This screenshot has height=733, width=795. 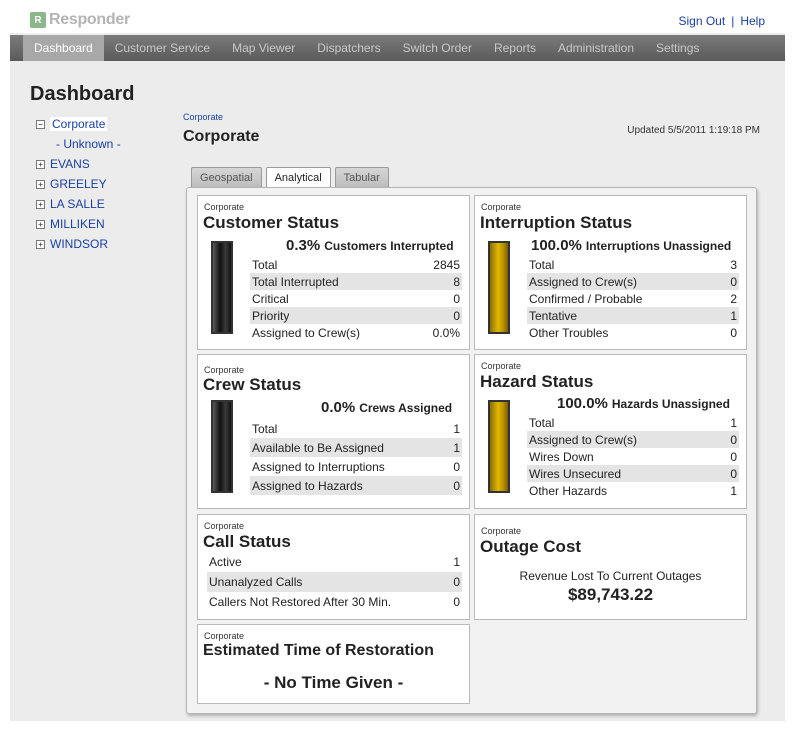 What do you see at coordinates (318, 447) in the screenshot?
I see `stat-label: Available to Be Assigned` at bounding box center [318, 447].